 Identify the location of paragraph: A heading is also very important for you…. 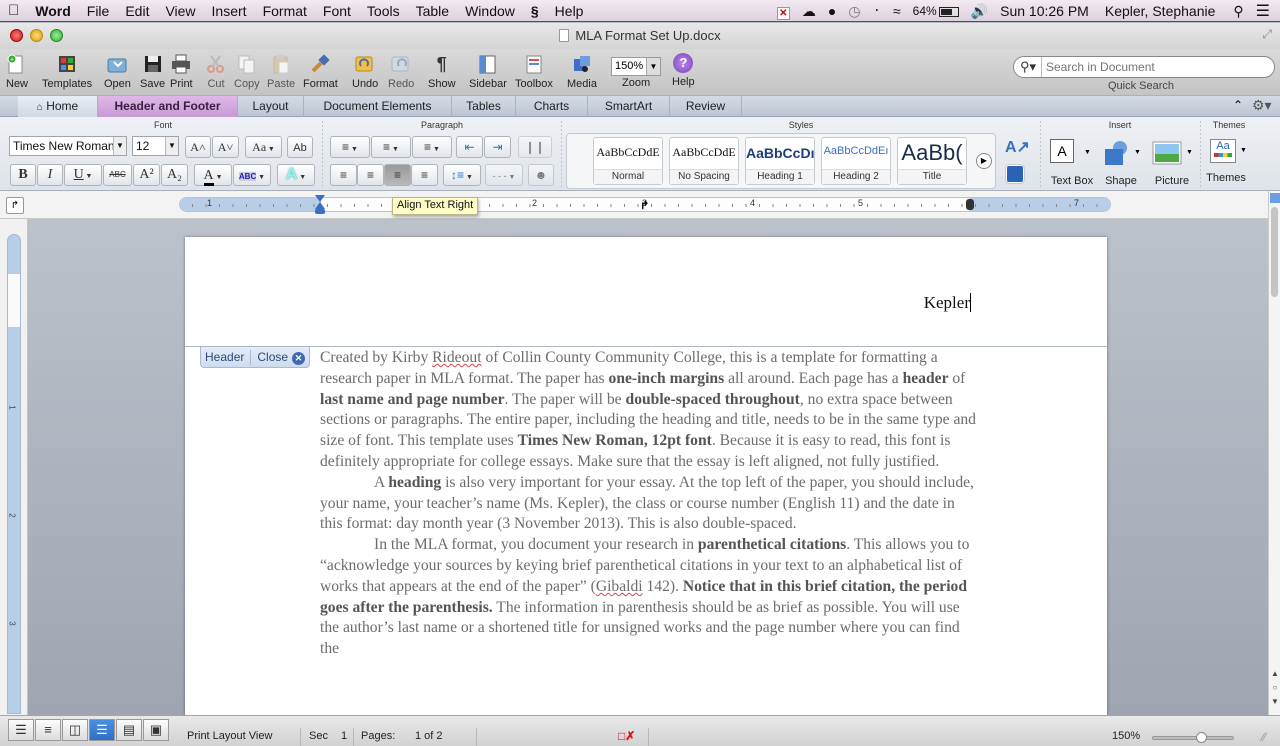
(650, 504).